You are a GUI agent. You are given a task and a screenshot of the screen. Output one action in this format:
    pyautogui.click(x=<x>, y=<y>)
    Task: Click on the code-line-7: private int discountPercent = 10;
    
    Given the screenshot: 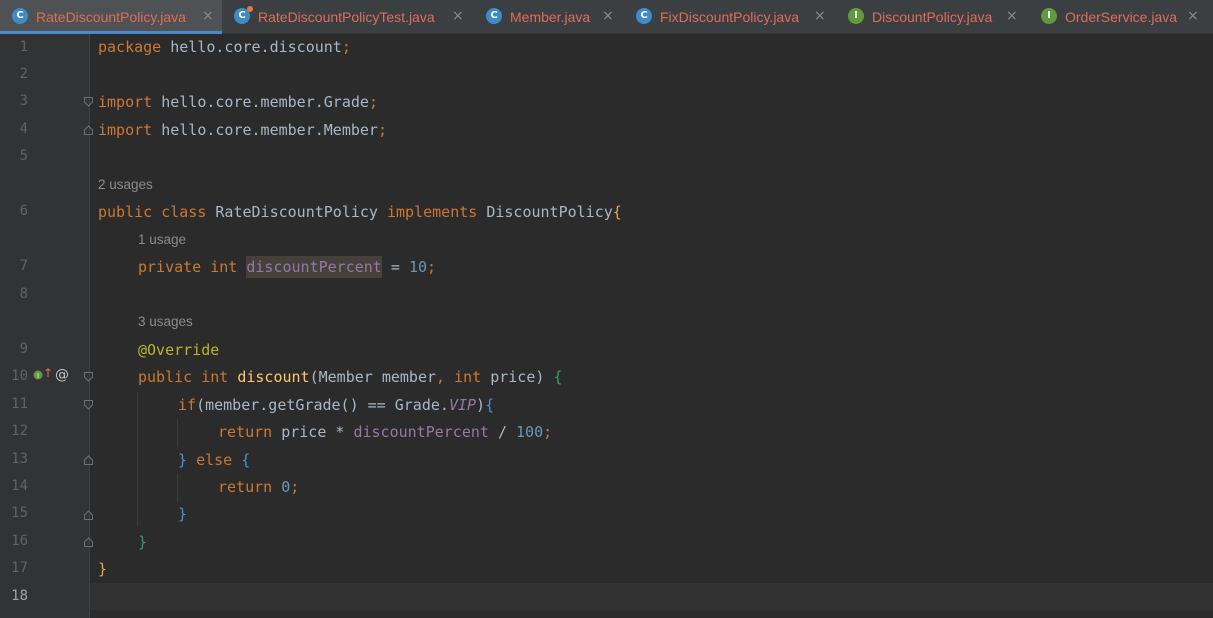 What is the action you would take?
    pyautogui.click(x=287, y=267)
    